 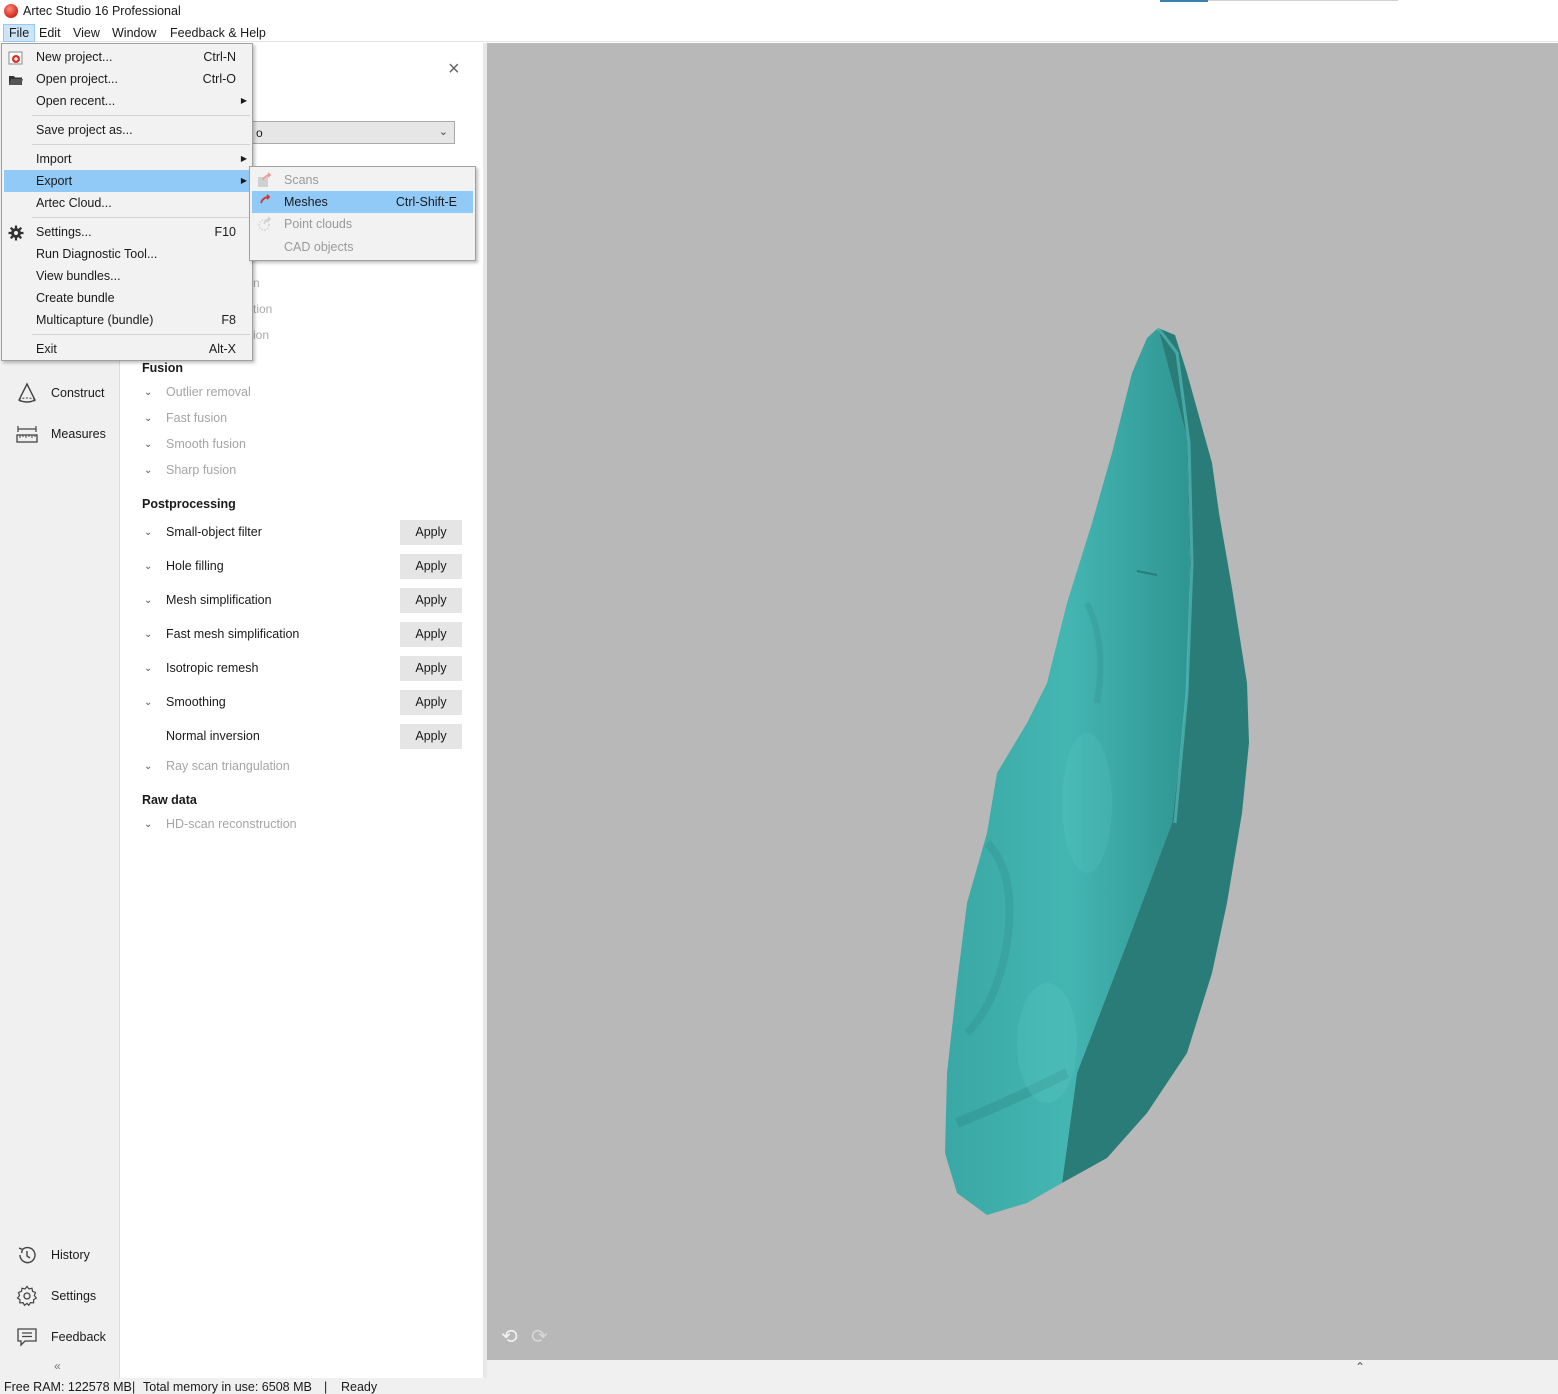 I want to click on mesh-model, so click(x=1097, y=771).